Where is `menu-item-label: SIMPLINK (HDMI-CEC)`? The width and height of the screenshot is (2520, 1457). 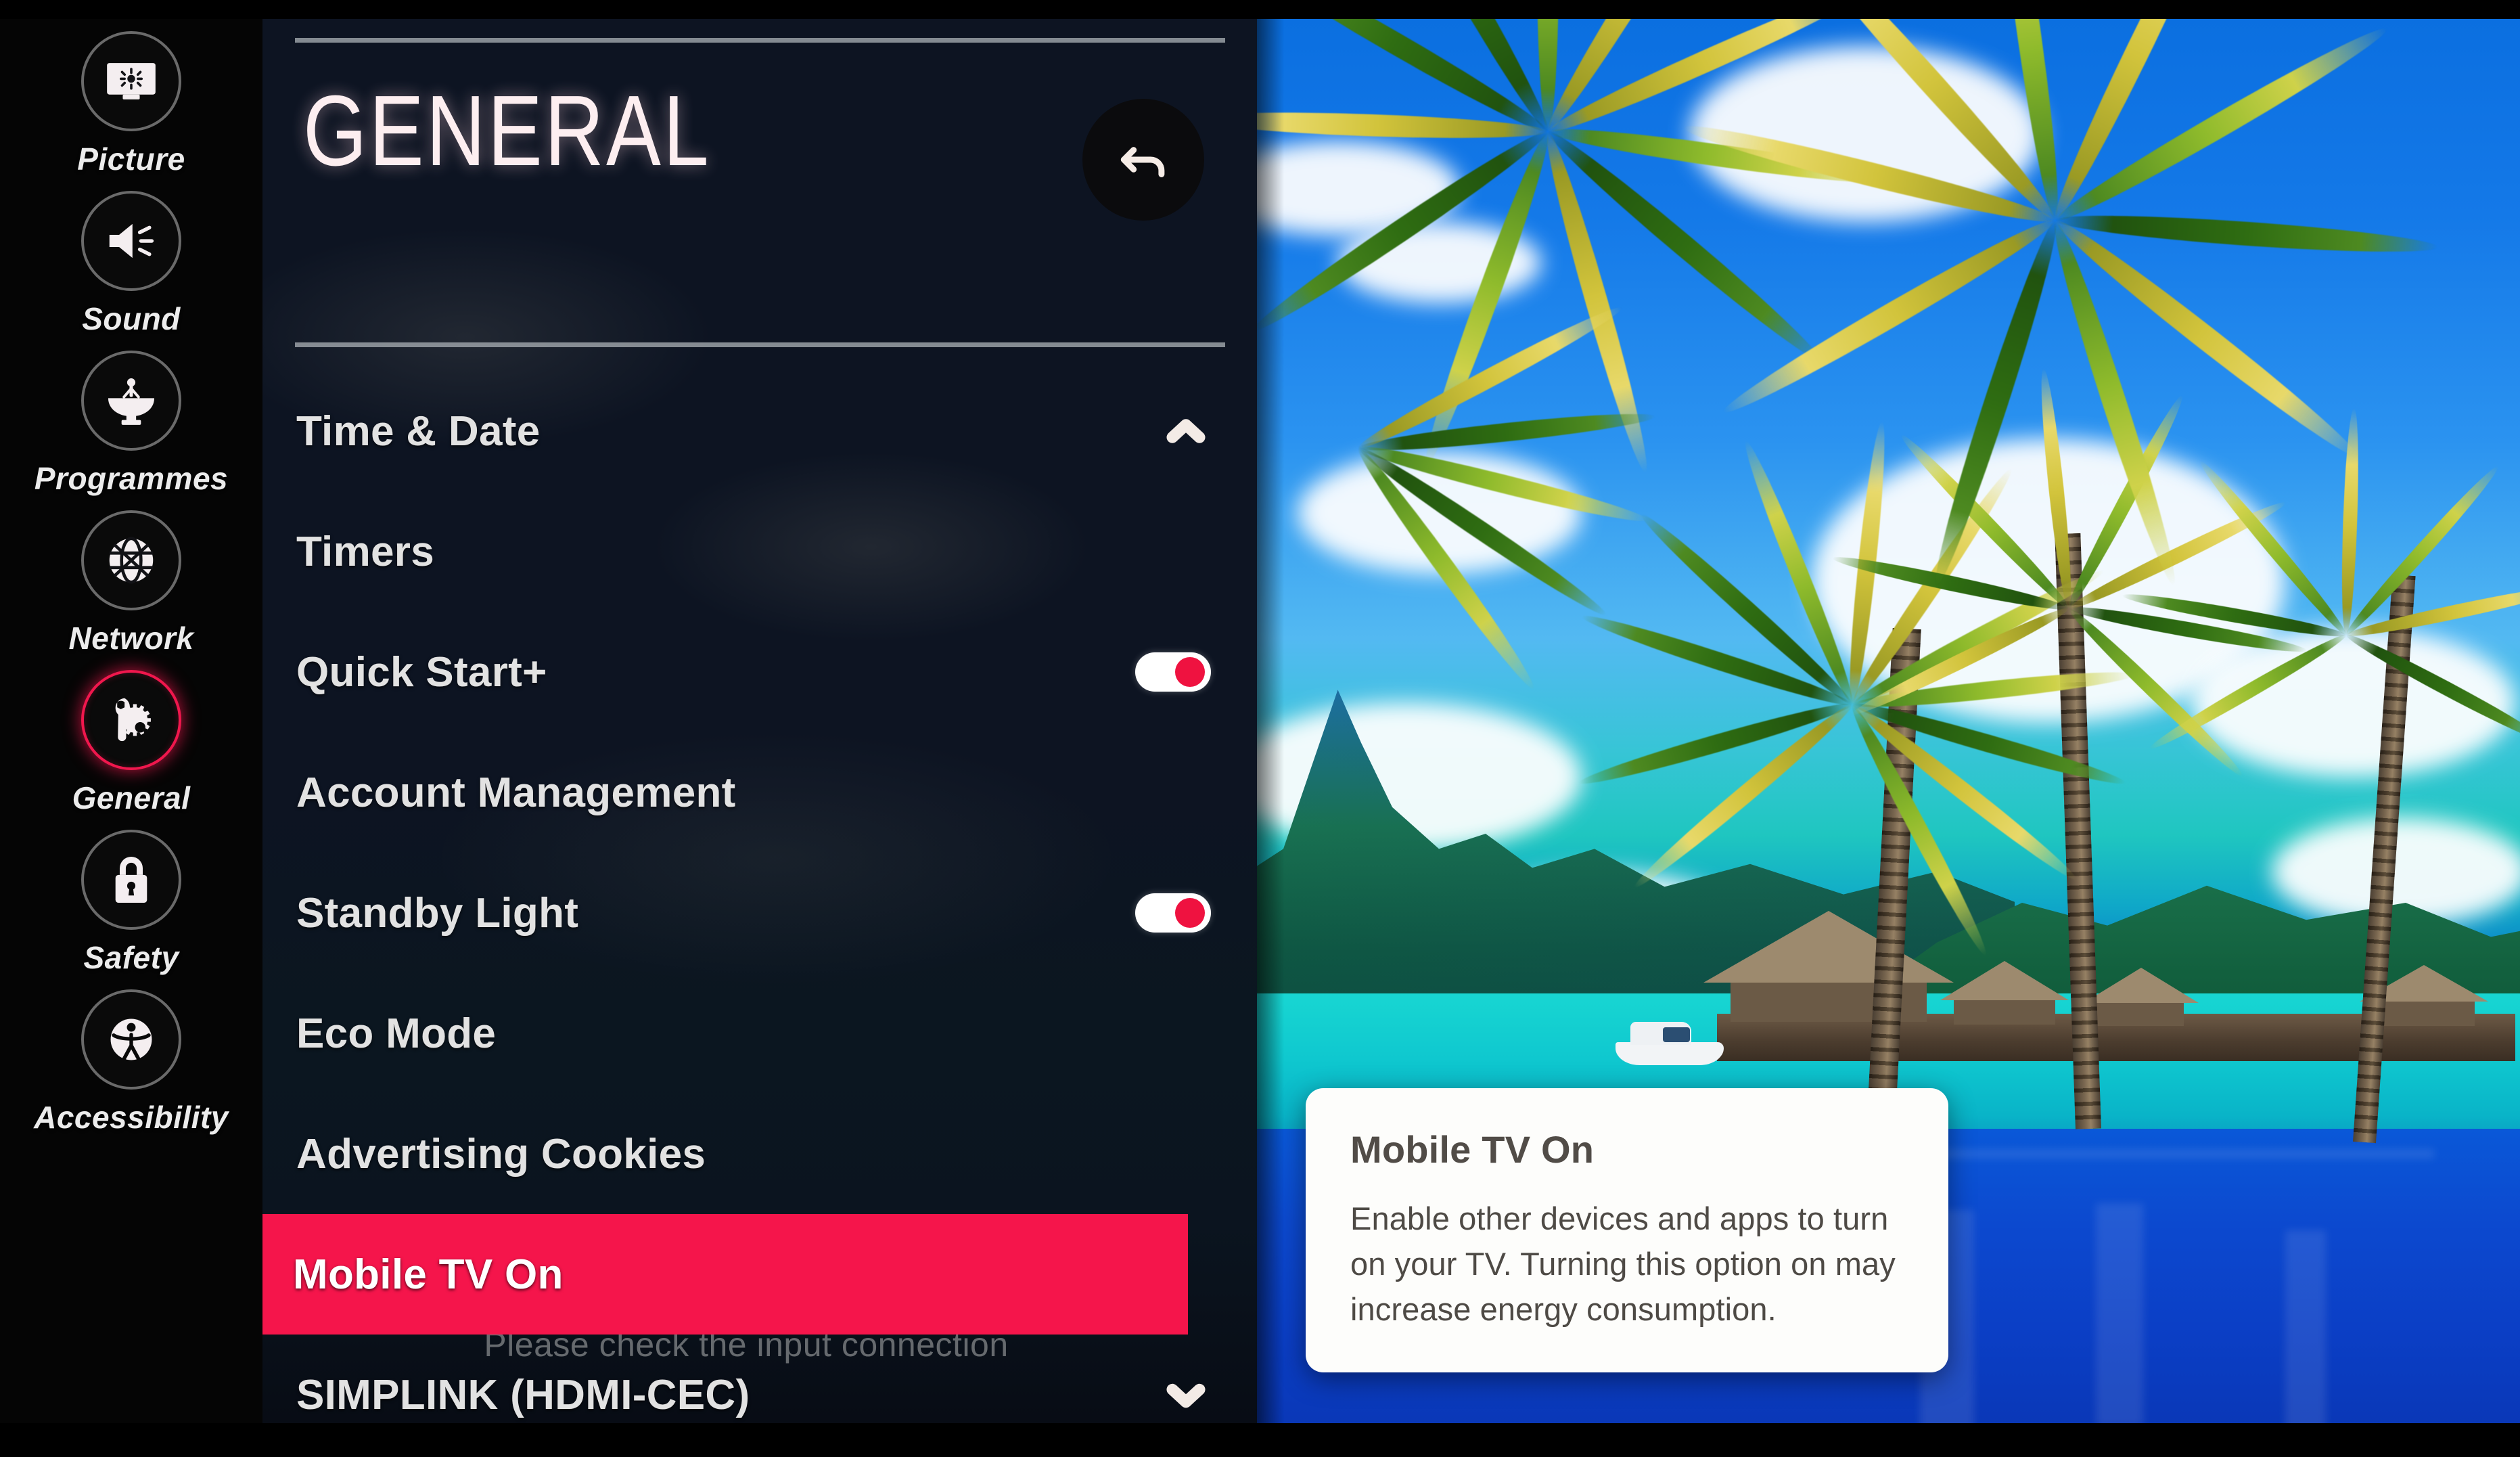
menu-item-label: SIMPLINK (HDMI-CEC) is located at coordinates (523, 1394).